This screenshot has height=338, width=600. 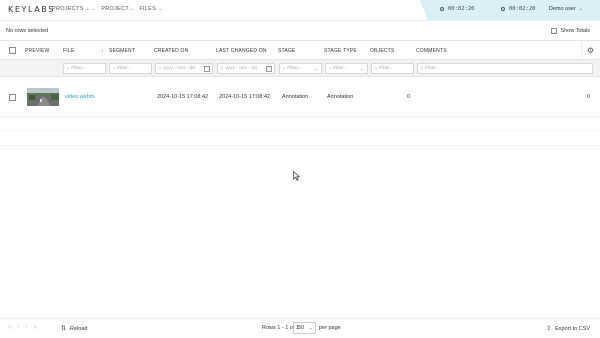 I want to click on stage-cell: Annotation, so click(x=295, y=97).